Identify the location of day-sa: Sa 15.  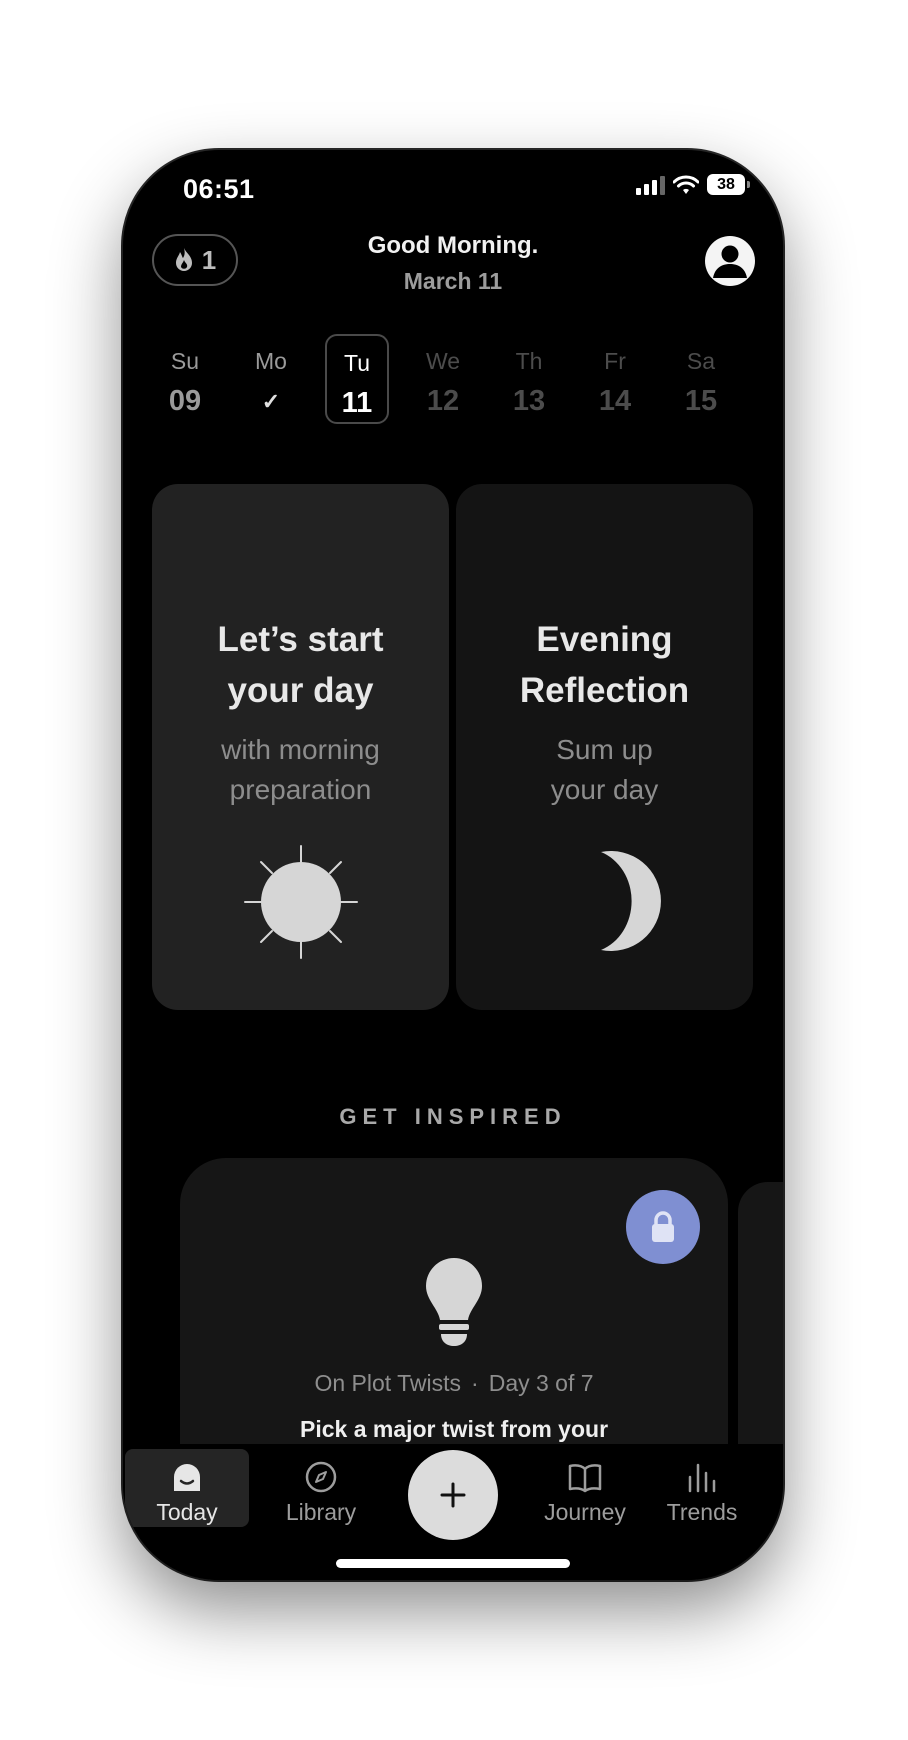
(701, 379).